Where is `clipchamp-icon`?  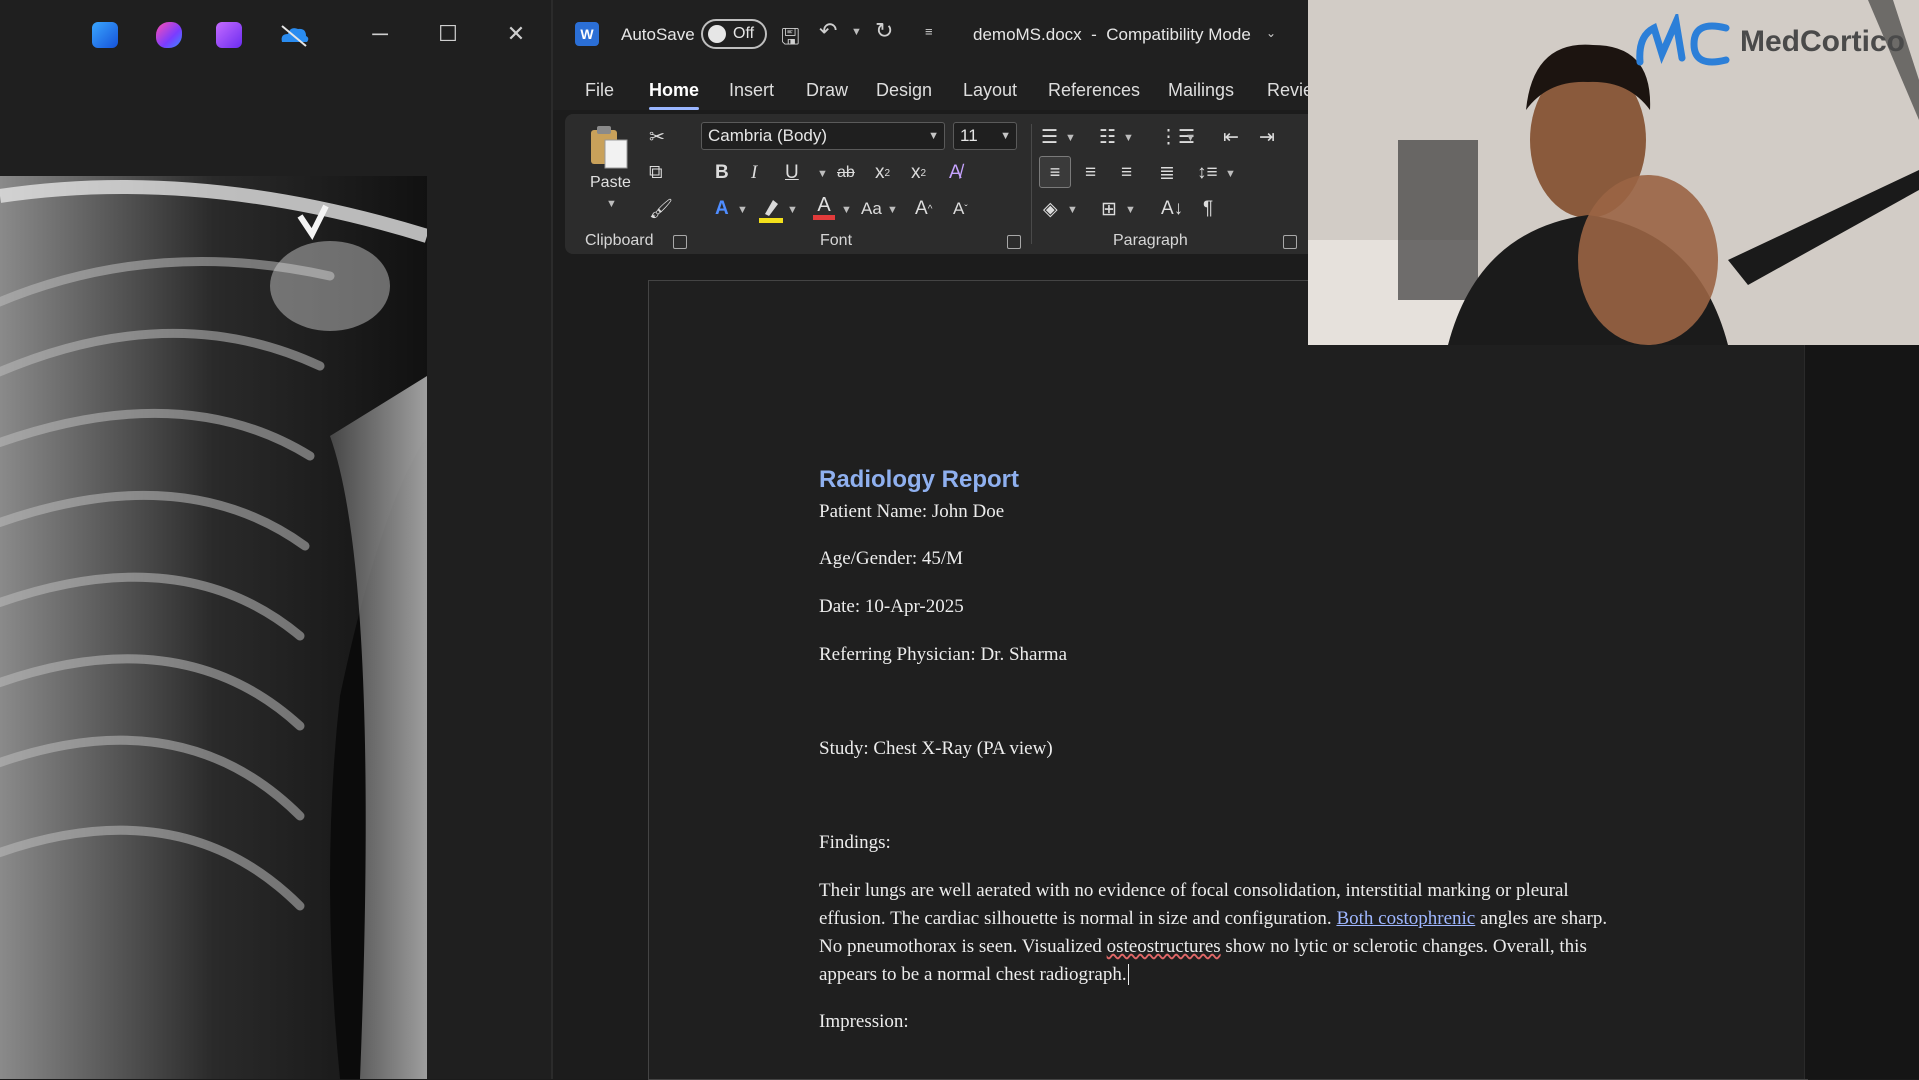
clipchamp-icon is located at coordinates (229, 35).